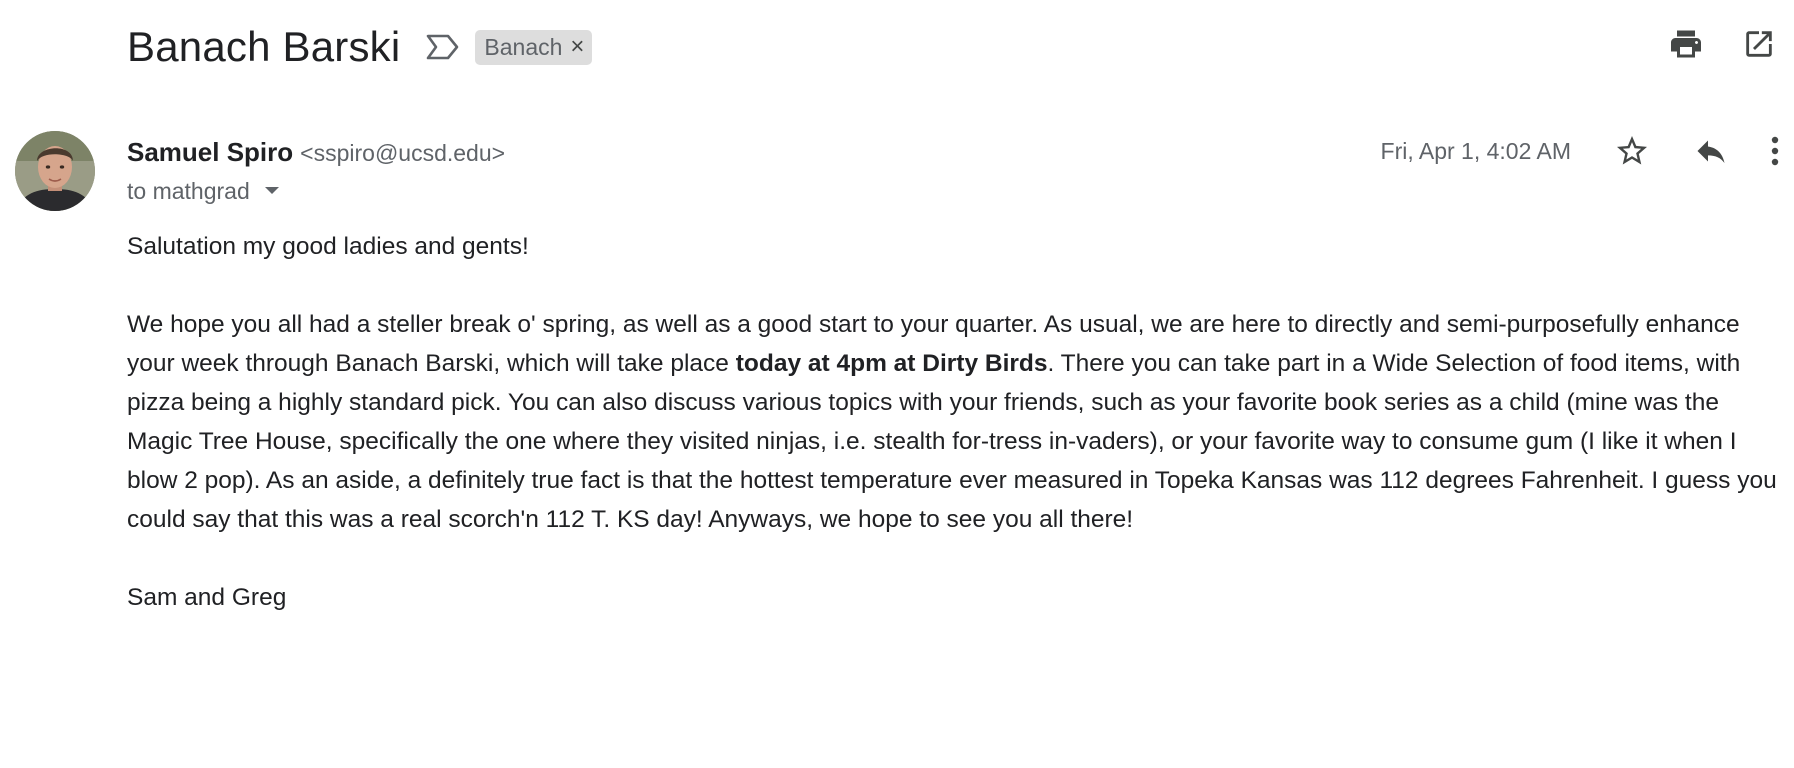 Image resolution: width=1794 pixels, height=768 pixels. I want to click on email-subject: Banach Barski, so click(264, 46).